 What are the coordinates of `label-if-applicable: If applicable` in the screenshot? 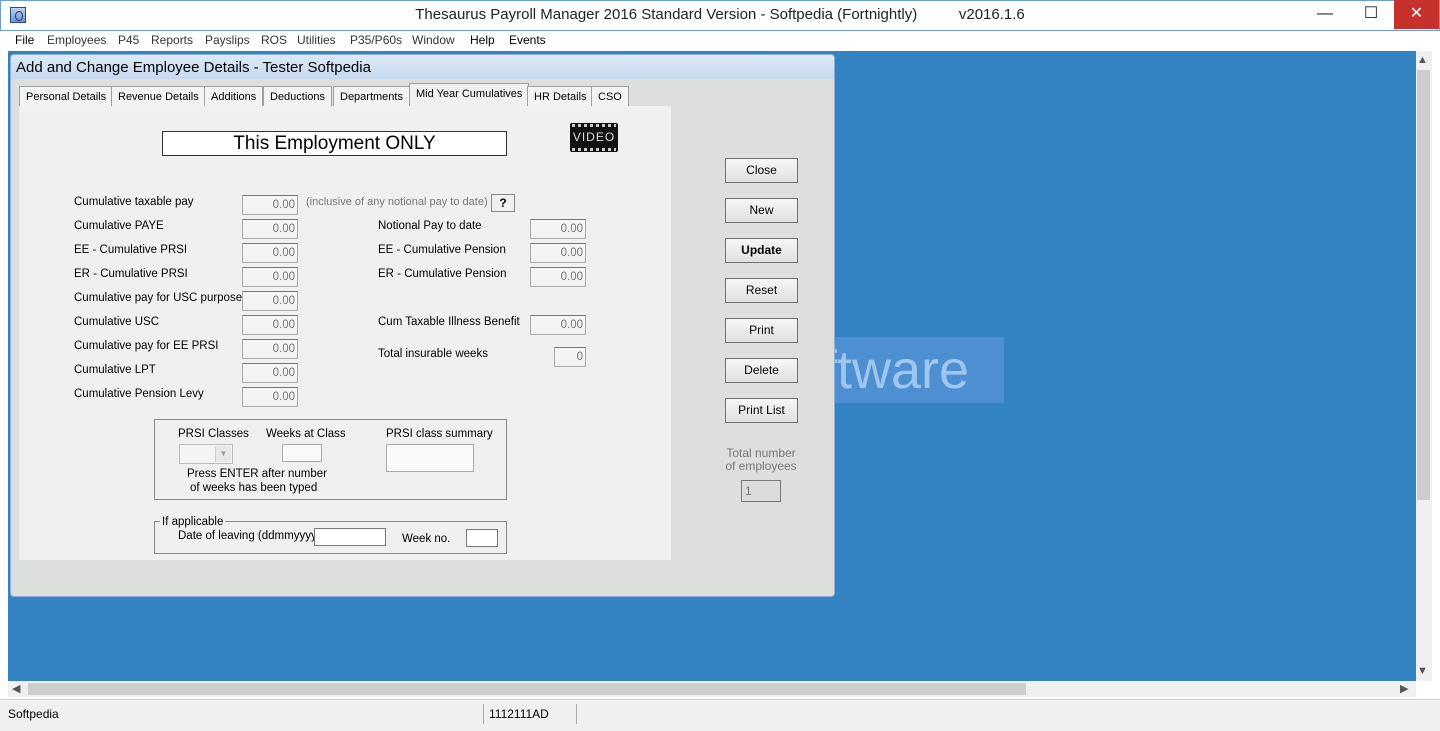 It's located at (193, 522).